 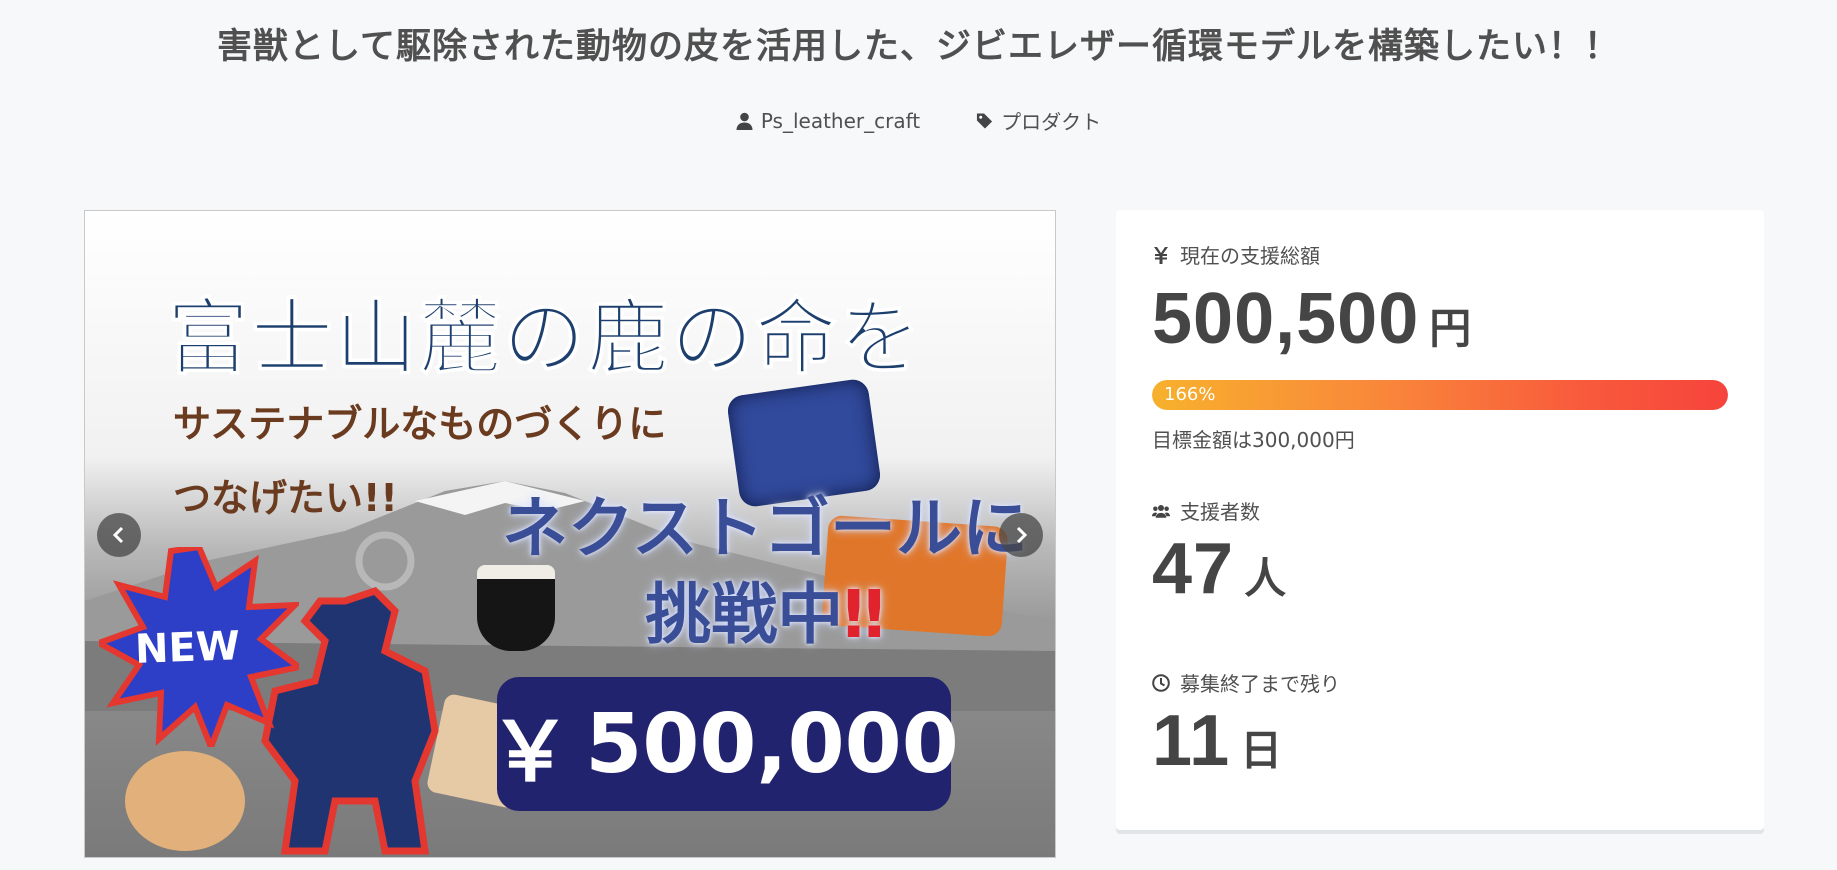 What do you see at coordinates (1450, 328) in the screenshot?
I see `total-amount-unit: 円` at bounding box center [1450, 328].